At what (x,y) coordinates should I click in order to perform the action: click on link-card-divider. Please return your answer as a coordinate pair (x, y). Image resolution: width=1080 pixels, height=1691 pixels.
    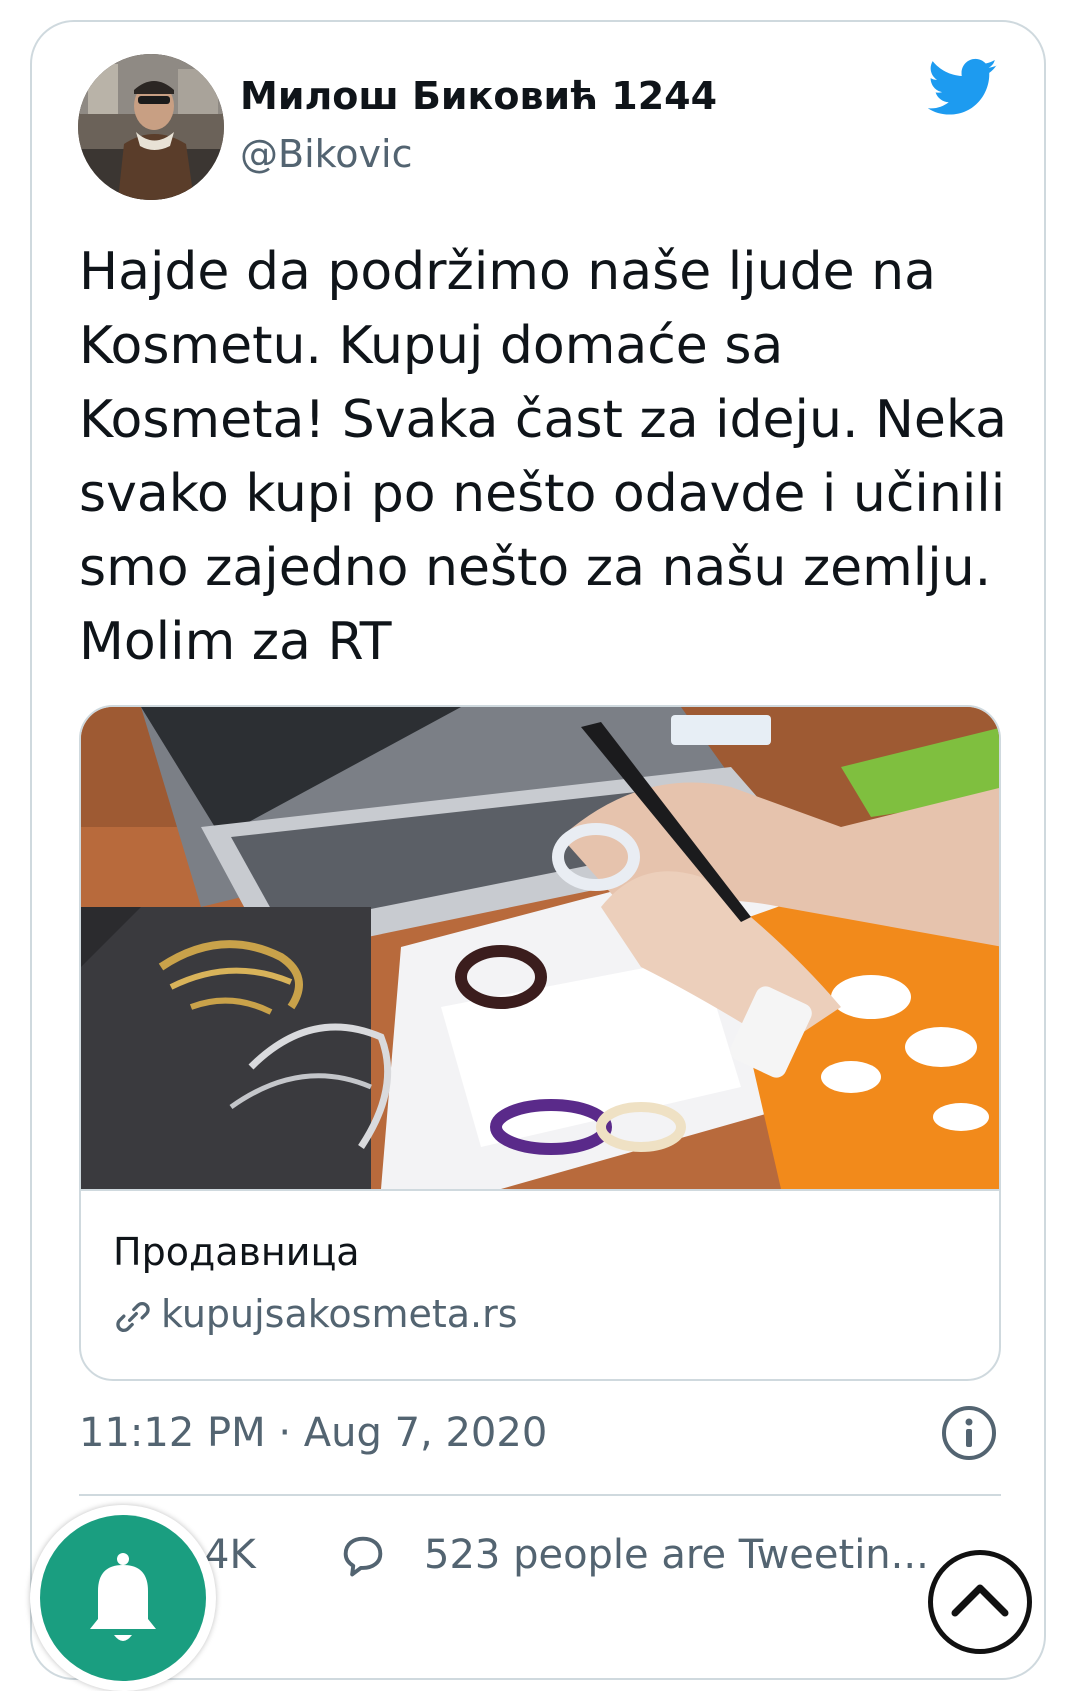
    Looking at the image, I should click on (540, 1190).